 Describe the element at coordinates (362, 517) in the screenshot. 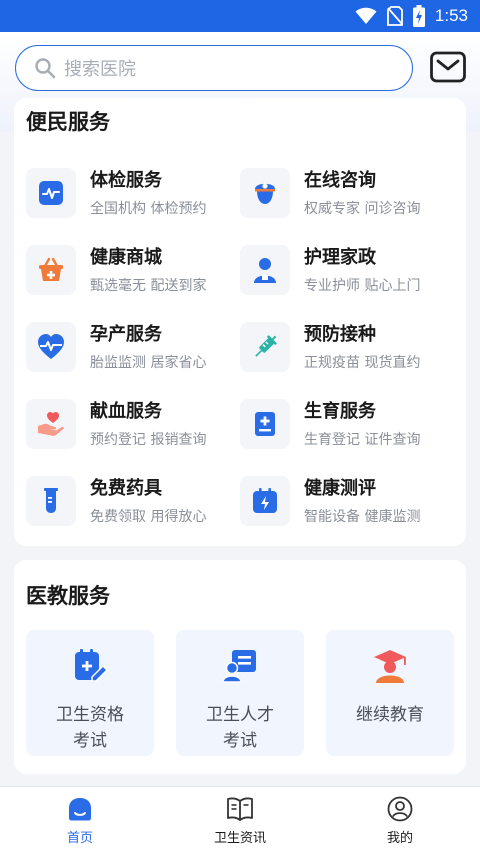

I see `service-desc: 智能设备 健康监测` at that location.